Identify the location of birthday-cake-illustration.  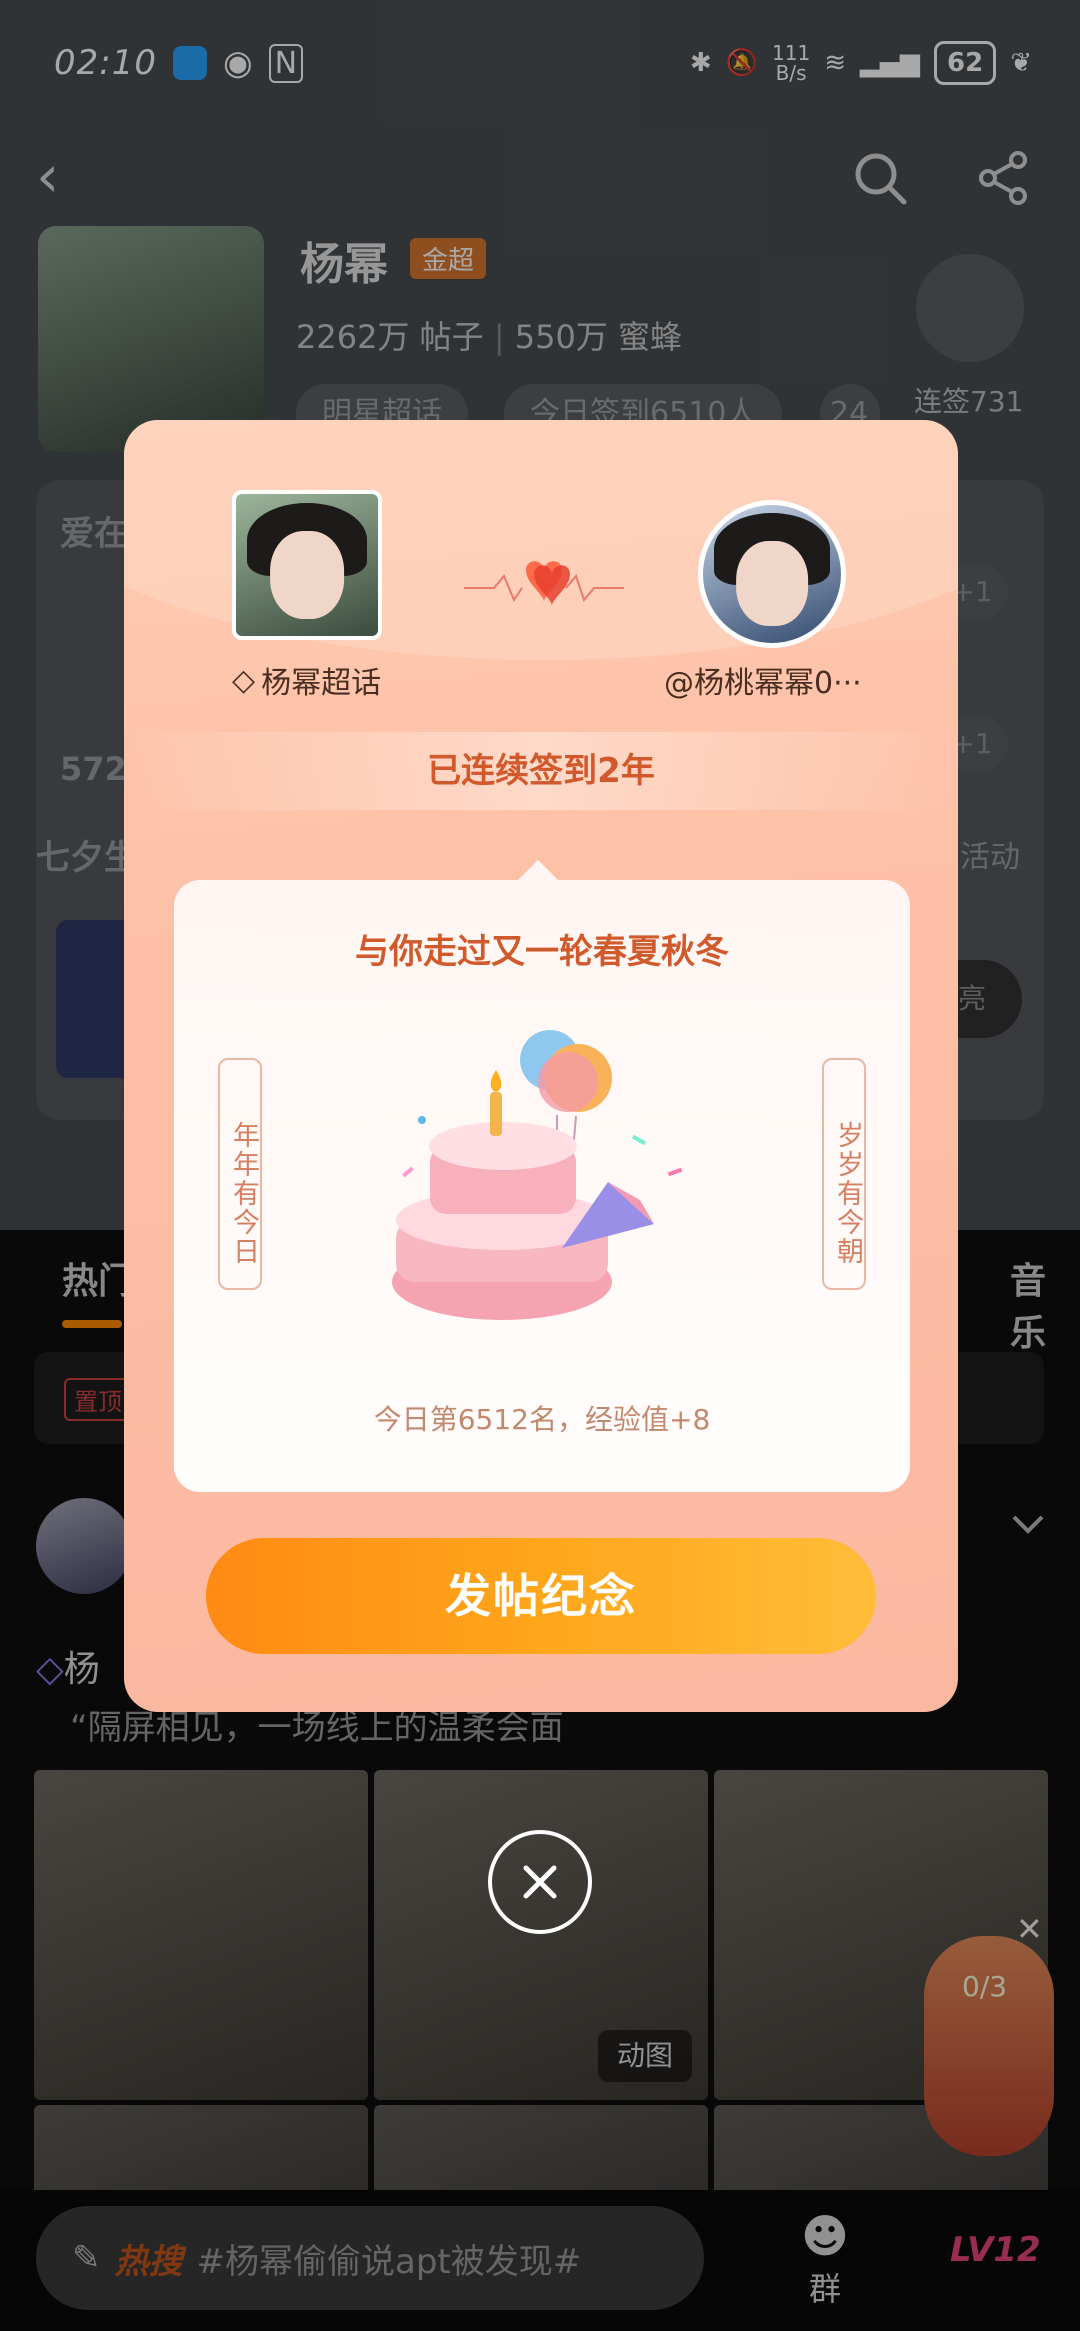
(537, 1175).